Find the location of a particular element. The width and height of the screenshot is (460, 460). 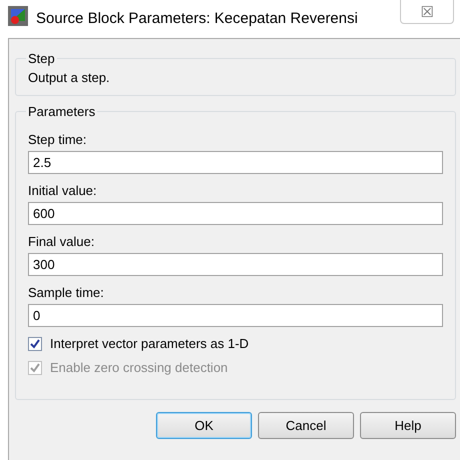

dialog-button: Help is located at coordinates (408, 425).